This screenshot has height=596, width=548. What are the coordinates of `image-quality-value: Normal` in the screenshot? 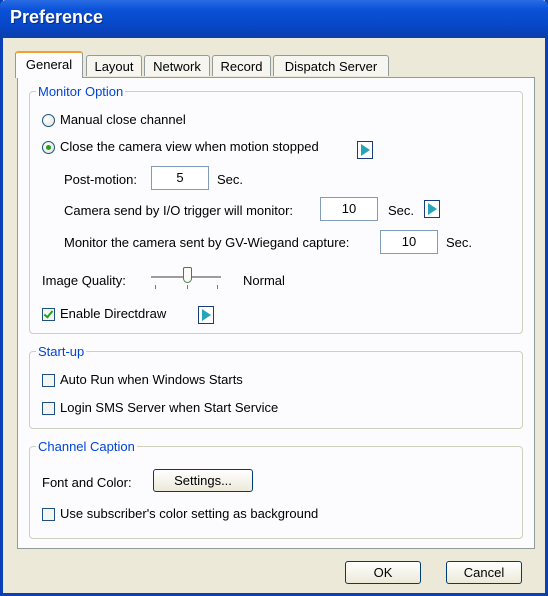 It's located at (264, 280).